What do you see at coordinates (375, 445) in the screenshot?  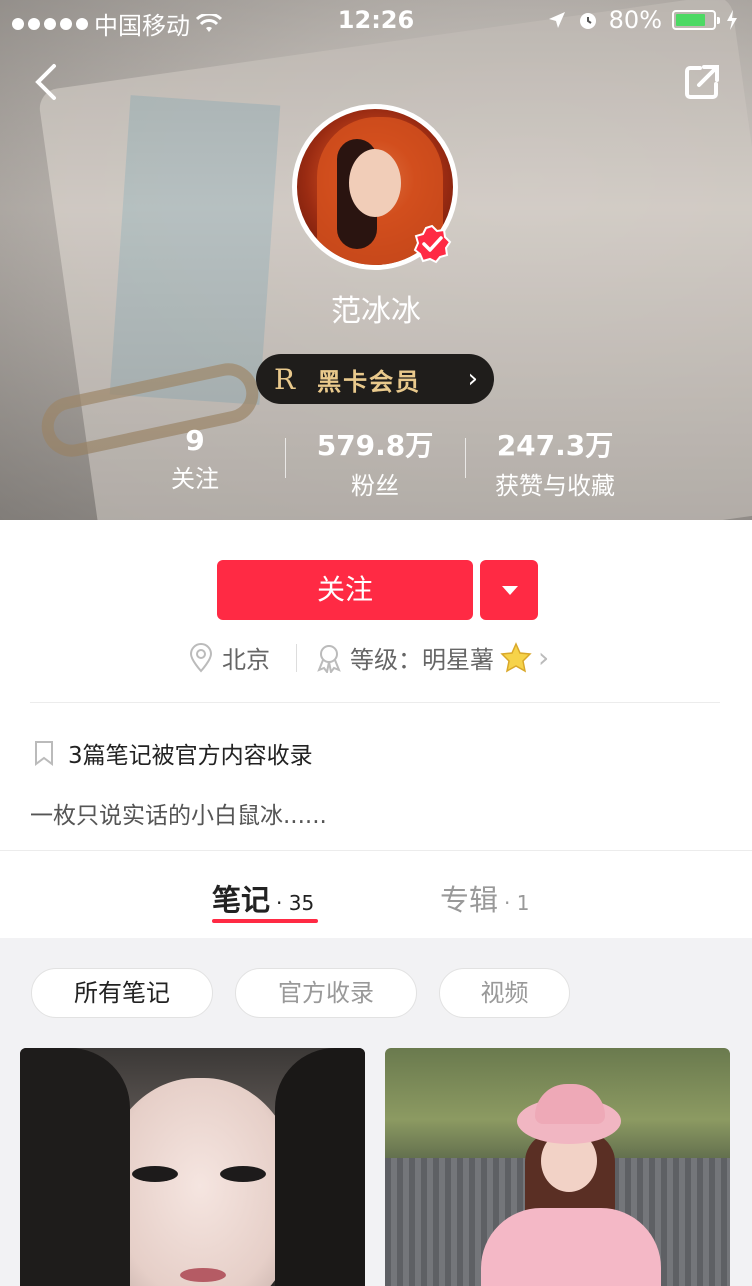 I see `stat-value: 579.8万` at bounding box center [375, 445].